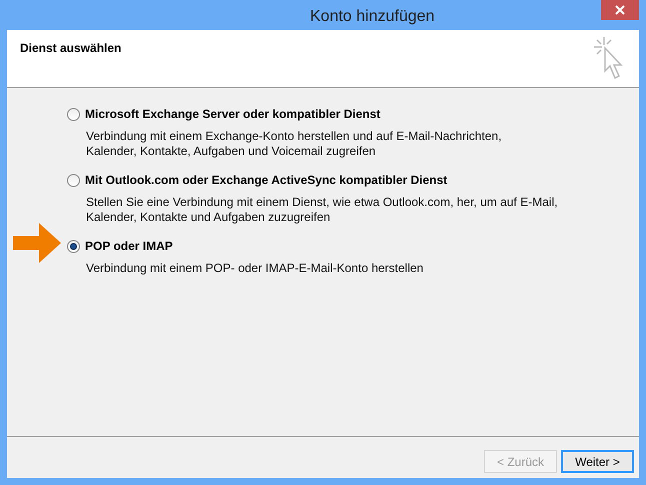 The image size is (646, 485). Describe the element at coordinates (294, 144) in the screenshot. I see `option-description: Verbindung mit einem Exchange-Konto herstellen und auf E-Mail-Nachrichten, Kalender, Kontakte, Aufgaben und Voicemail zugreifen` at that location.